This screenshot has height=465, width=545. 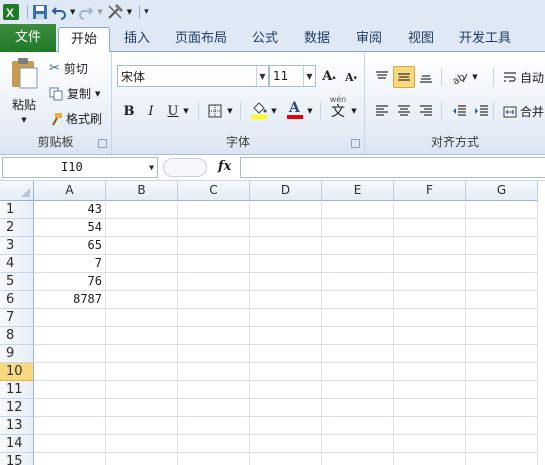 I want to click on cell-b3, so click(x=142, y=246).